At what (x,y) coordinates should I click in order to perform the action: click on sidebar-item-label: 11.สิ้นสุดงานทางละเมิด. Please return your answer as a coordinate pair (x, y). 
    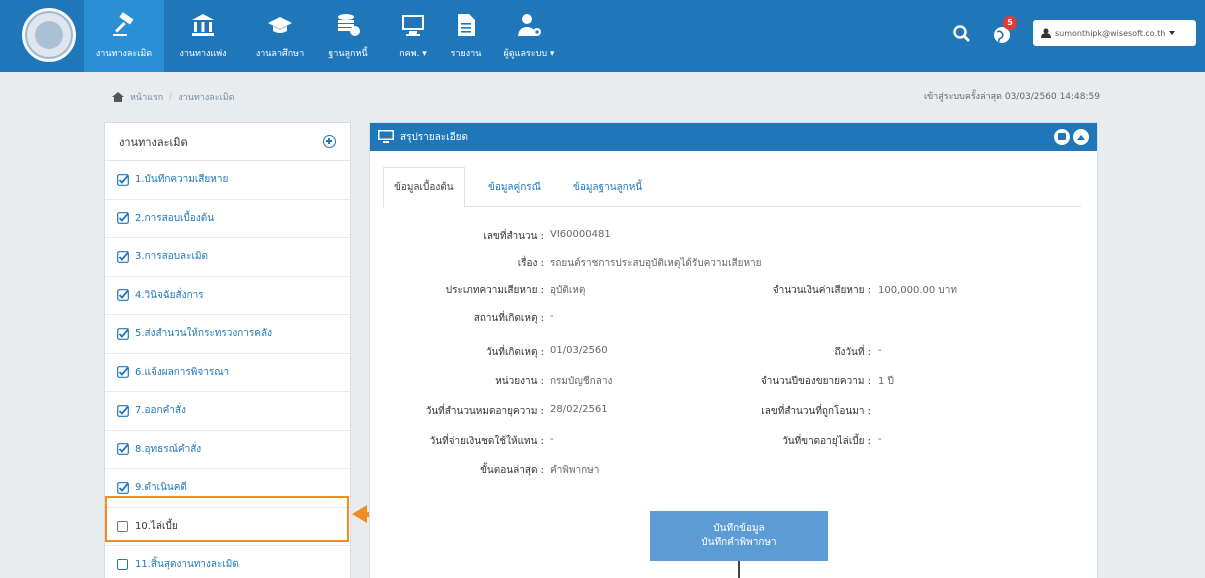
    Looking at the image, I should click on (187, 565).